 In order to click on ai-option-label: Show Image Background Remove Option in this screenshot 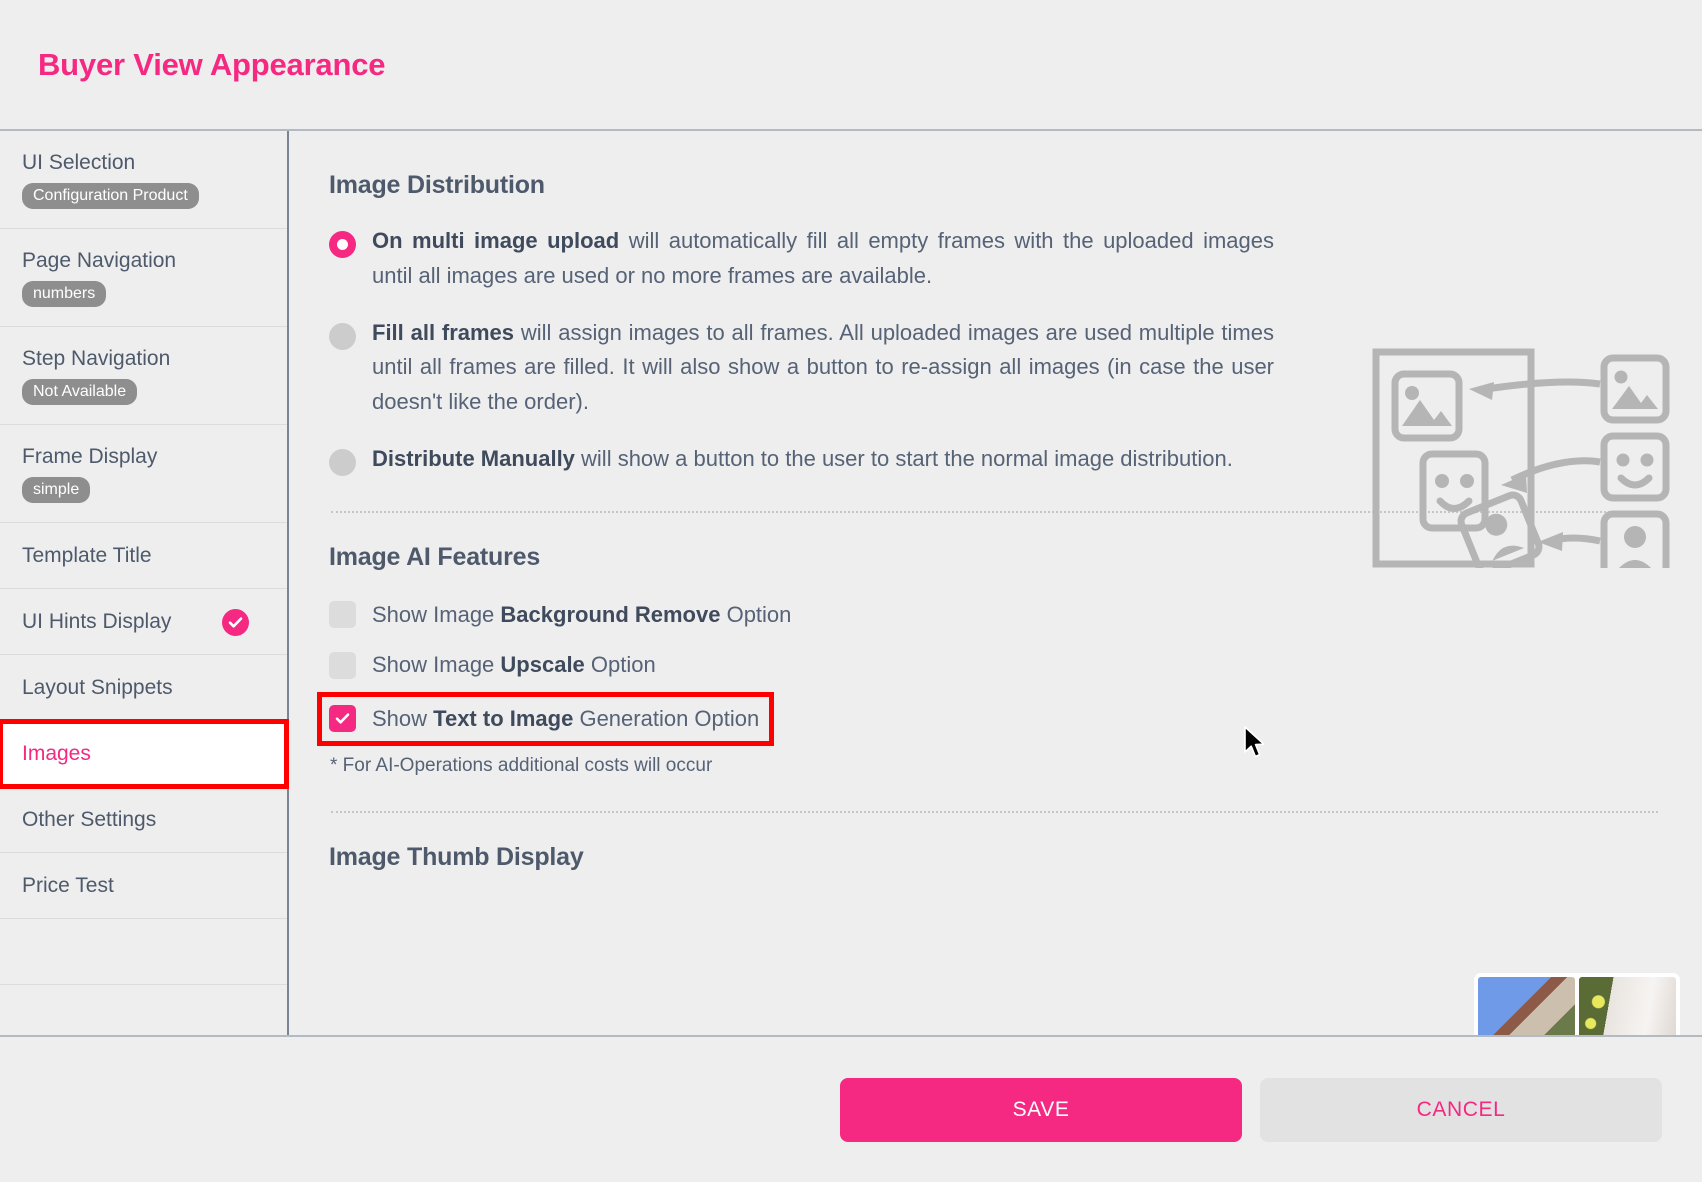, I will do `click(581, 615)`.